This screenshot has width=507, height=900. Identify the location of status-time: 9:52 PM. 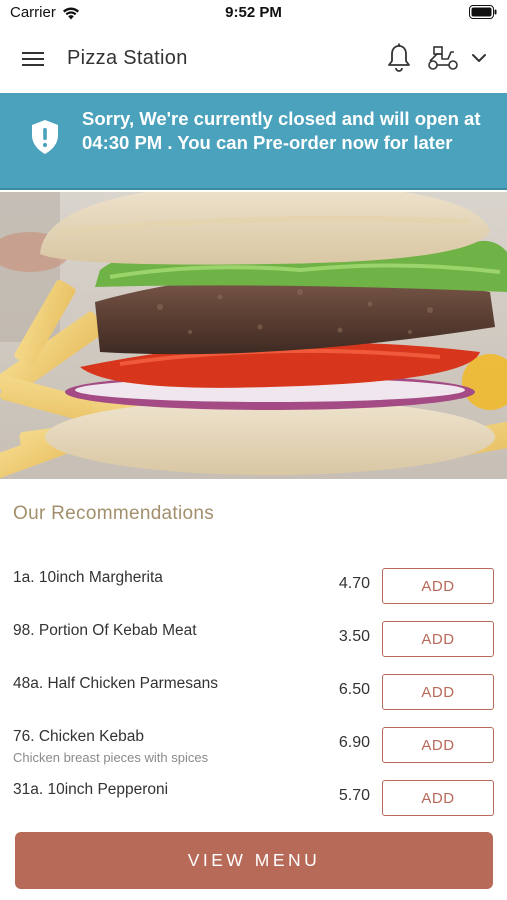
(253, 12).